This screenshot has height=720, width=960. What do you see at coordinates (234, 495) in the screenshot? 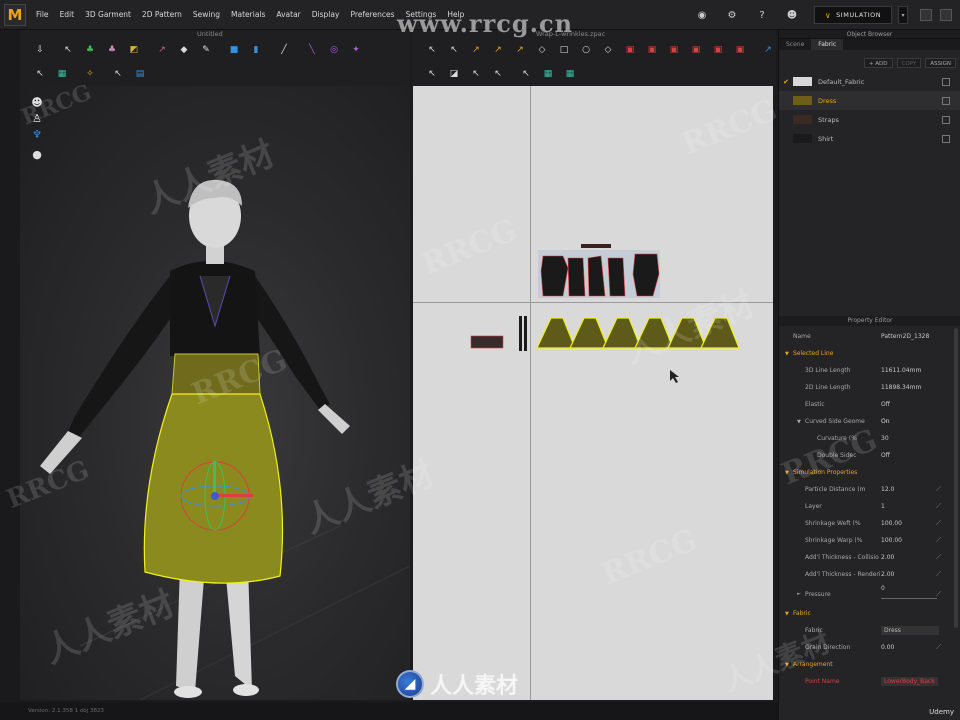
I see `gizmo-axis-x` at bounding box center [234, 495].